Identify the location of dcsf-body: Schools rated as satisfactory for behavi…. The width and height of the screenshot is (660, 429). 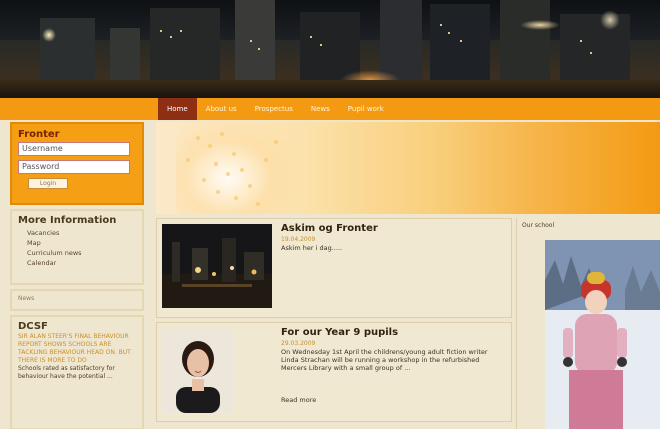
(66, 372).